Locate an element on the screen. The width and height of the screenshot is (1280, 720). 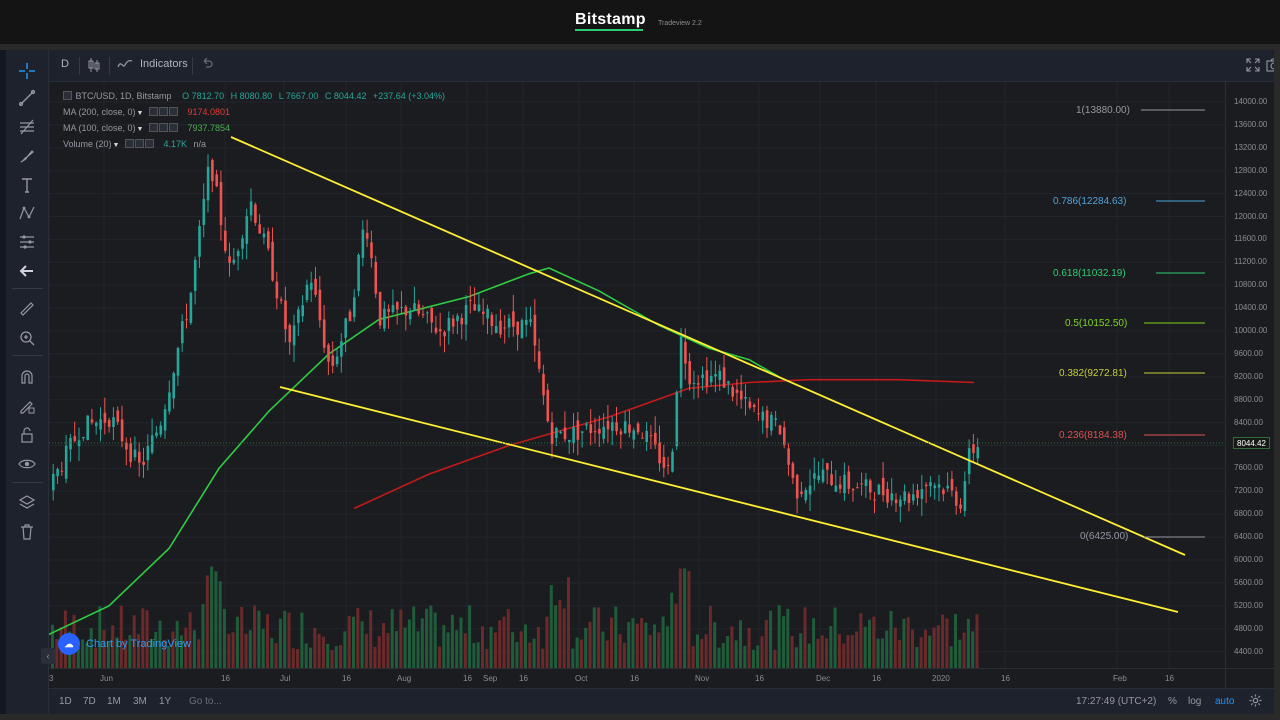
crosshair-icon is located at coordinates (27, 71).